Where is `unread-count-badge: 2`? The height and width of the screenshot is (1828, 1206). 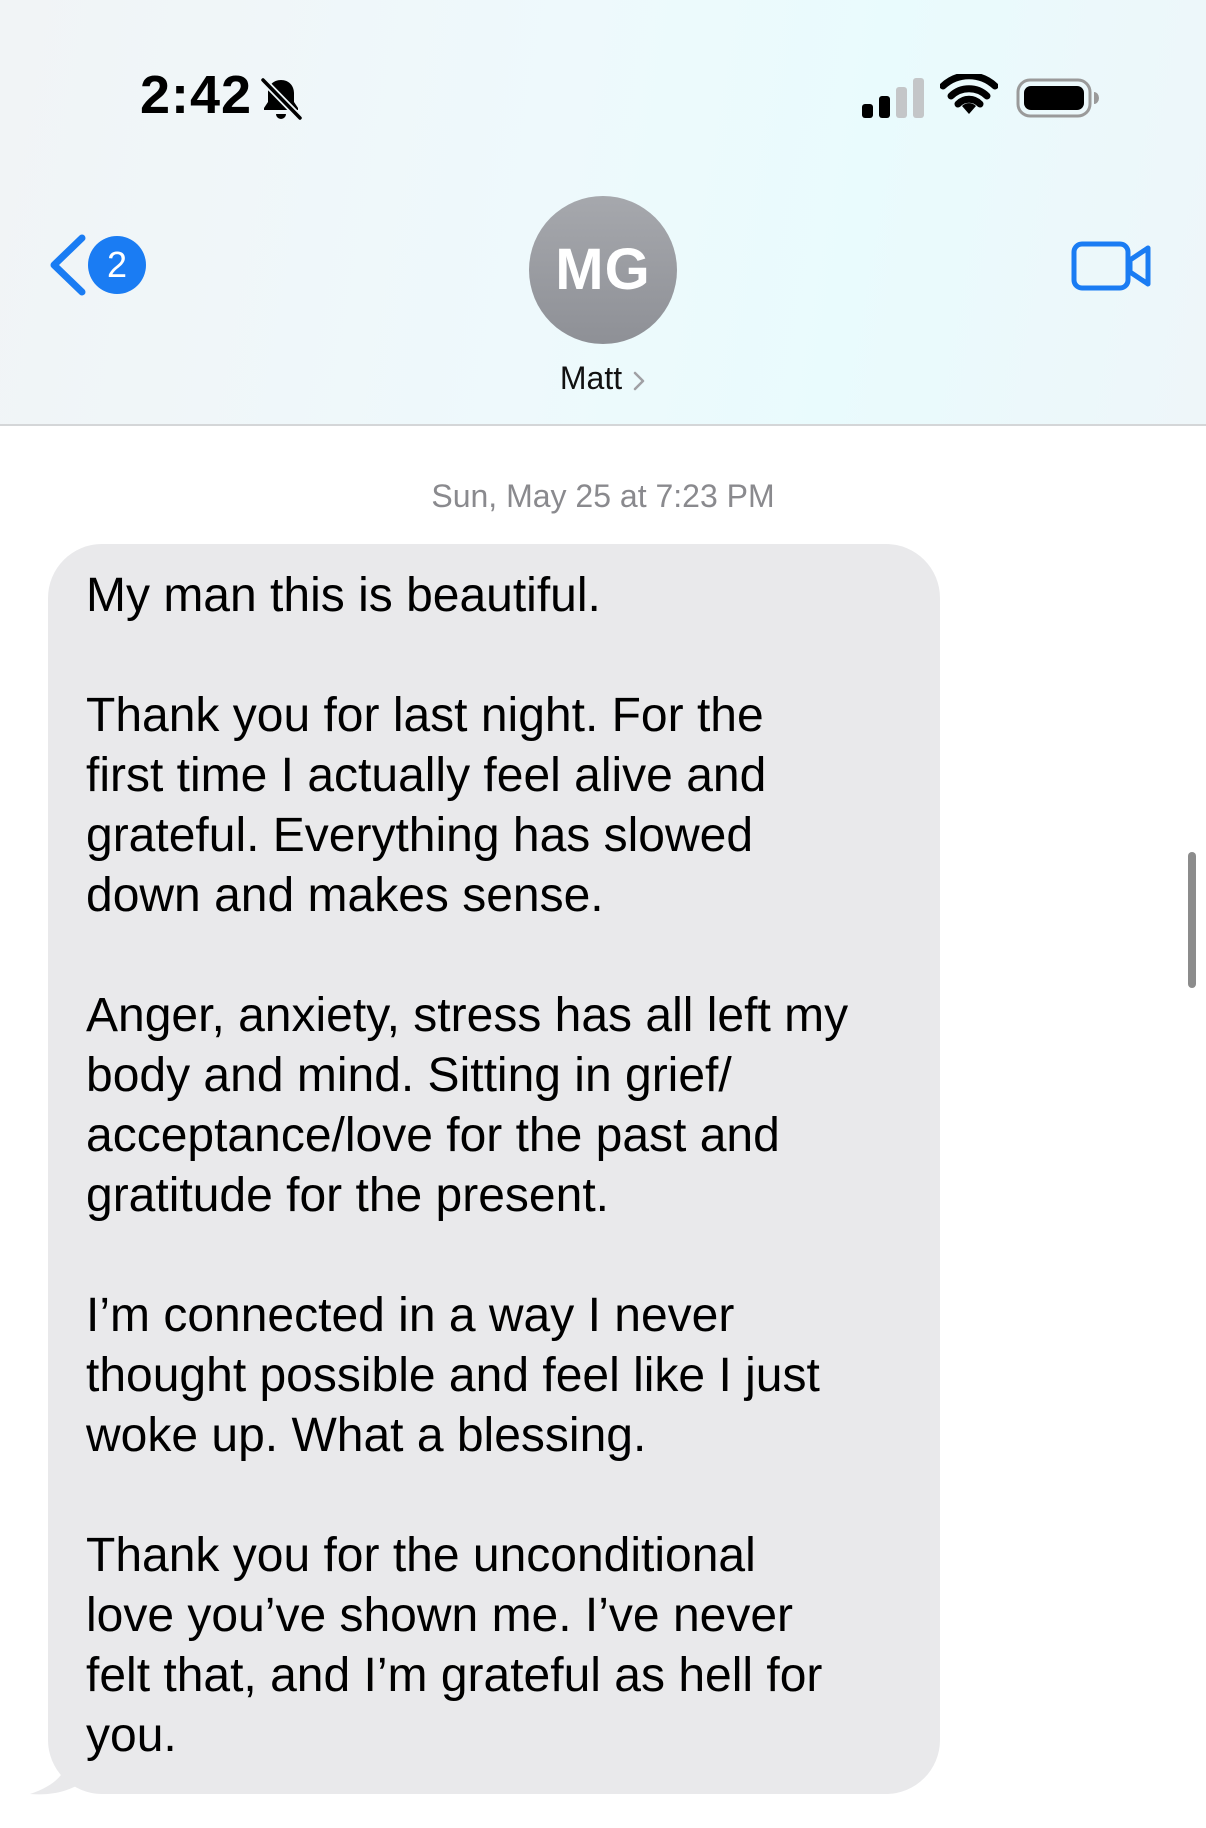
unread-count-badge: 2 is located at coordinates (117, 265).